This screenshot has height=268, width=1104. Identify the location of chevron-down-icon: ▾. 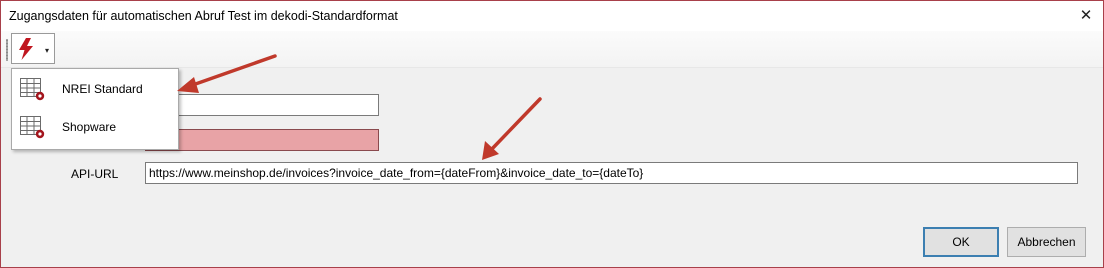
(47, 50).